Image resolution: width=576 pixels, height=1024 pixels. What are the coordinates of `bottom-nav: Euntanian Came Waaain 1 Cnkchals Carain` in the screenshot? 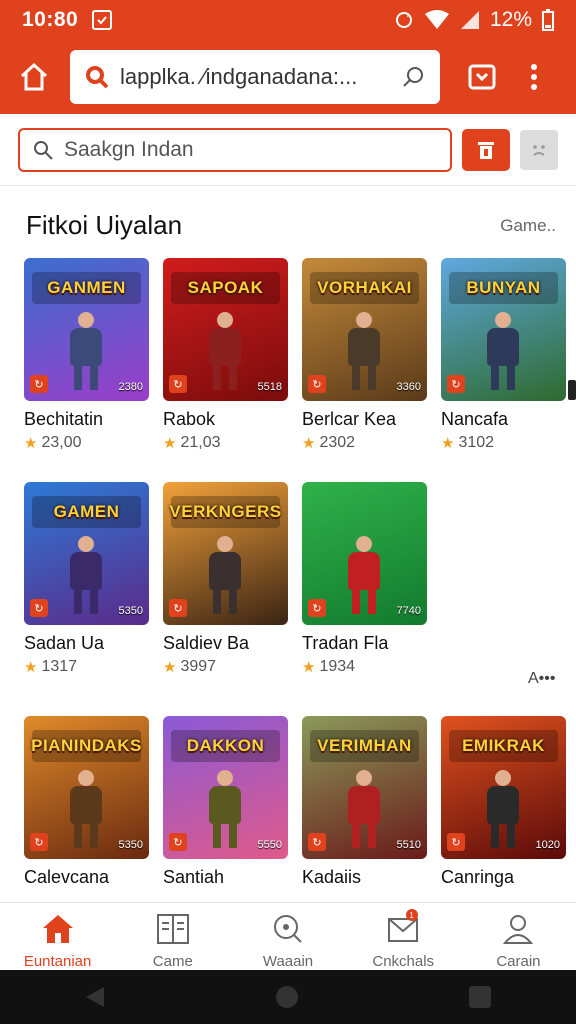 It's located at (288, 936).